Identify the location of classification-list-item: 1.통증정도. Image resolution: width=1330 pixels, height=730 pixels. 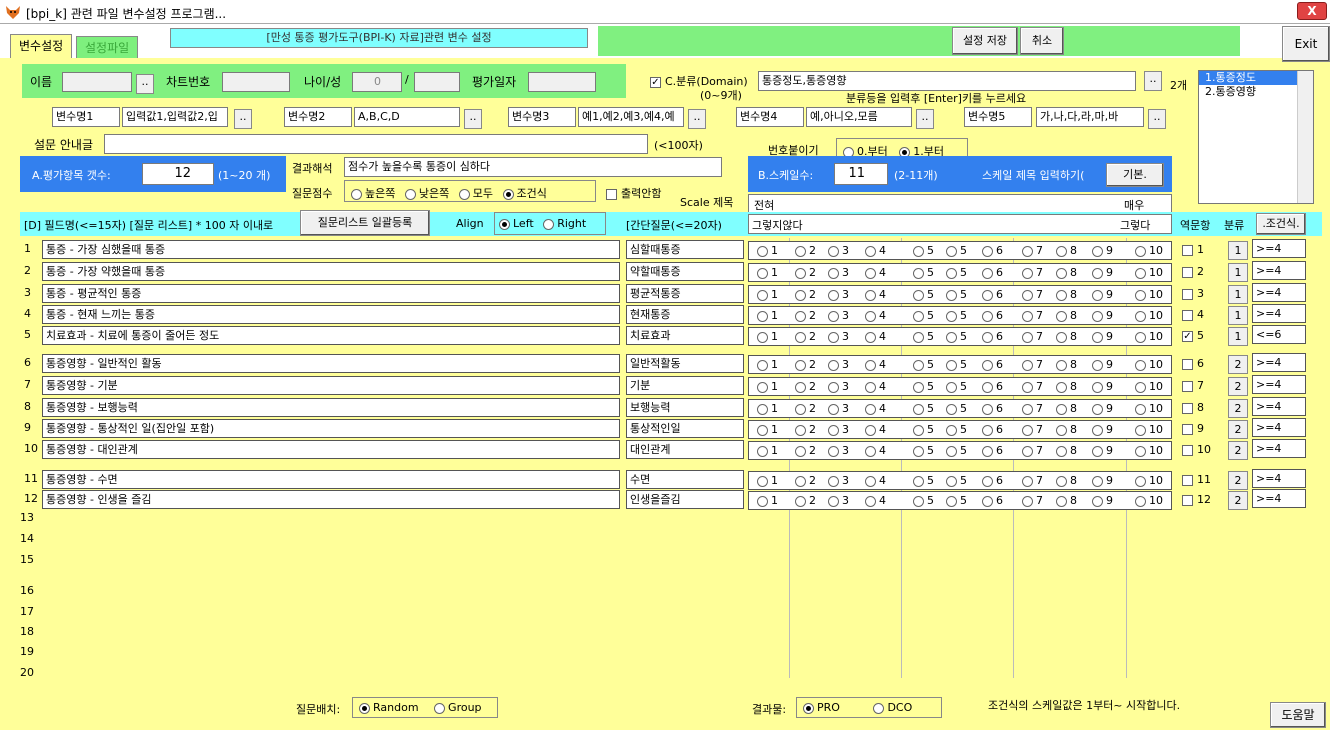
(1256, 78).